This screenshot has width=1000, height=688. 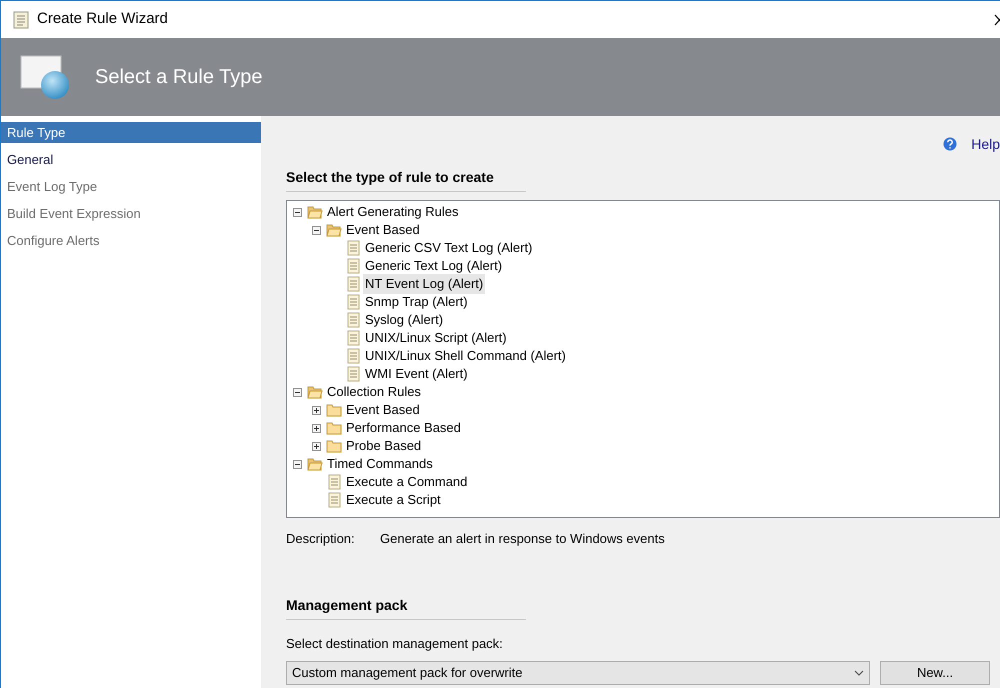 I want to click on tree-item: Syslog (Alert), so click(x=404, y=320).